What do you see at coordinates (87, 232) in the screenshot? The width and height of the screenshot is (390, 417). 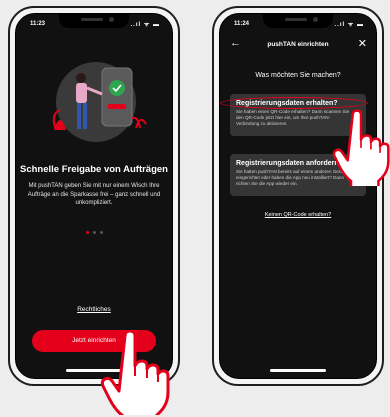 I see `page-dot-active` at bounding box center [87, 232].